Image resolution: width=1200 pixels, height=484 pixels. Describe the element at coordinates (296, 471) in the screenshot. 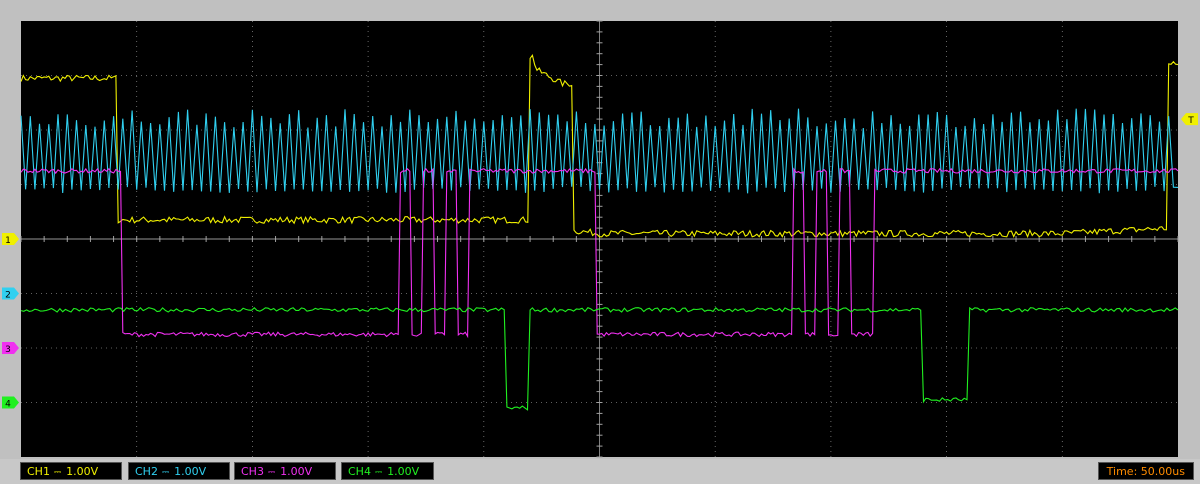

I see `ch3-scale: 1.00V` at that location.